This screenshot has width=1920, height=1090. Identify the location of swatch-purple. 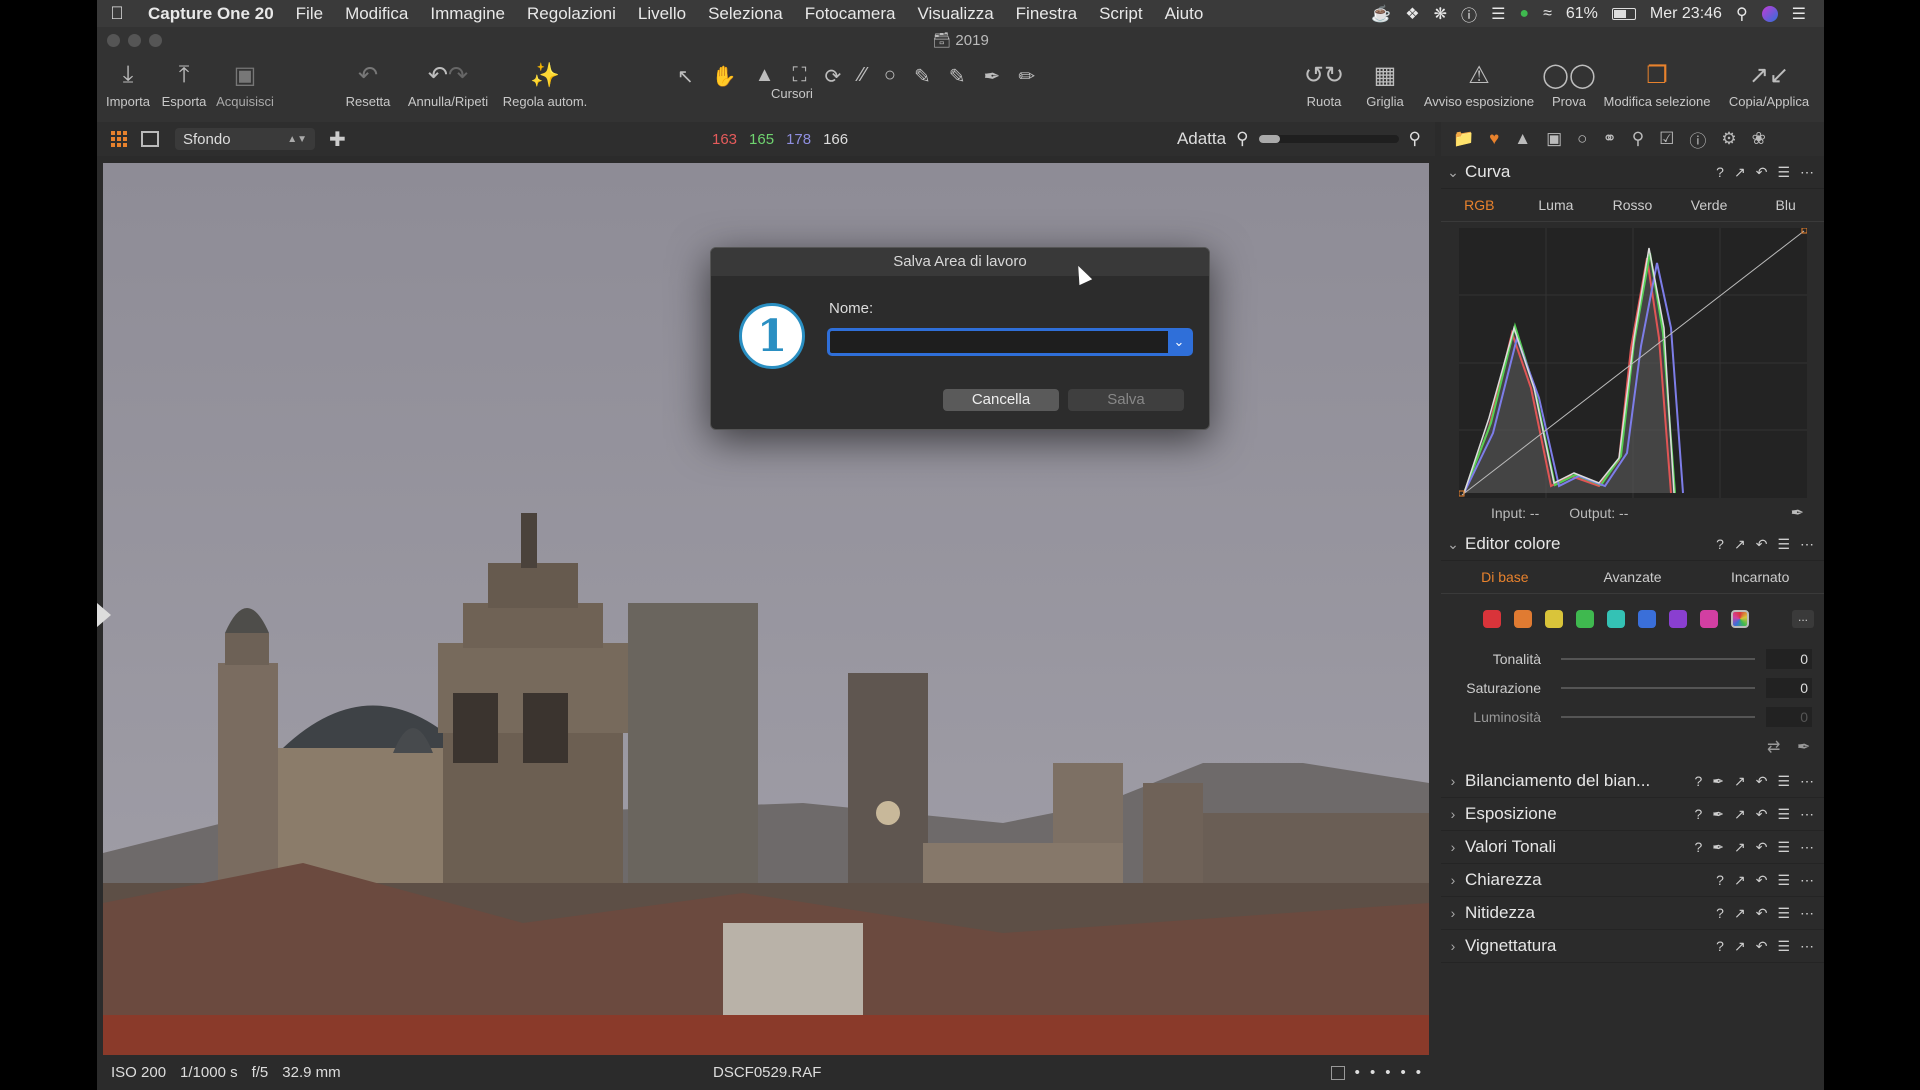
(1678, 619).